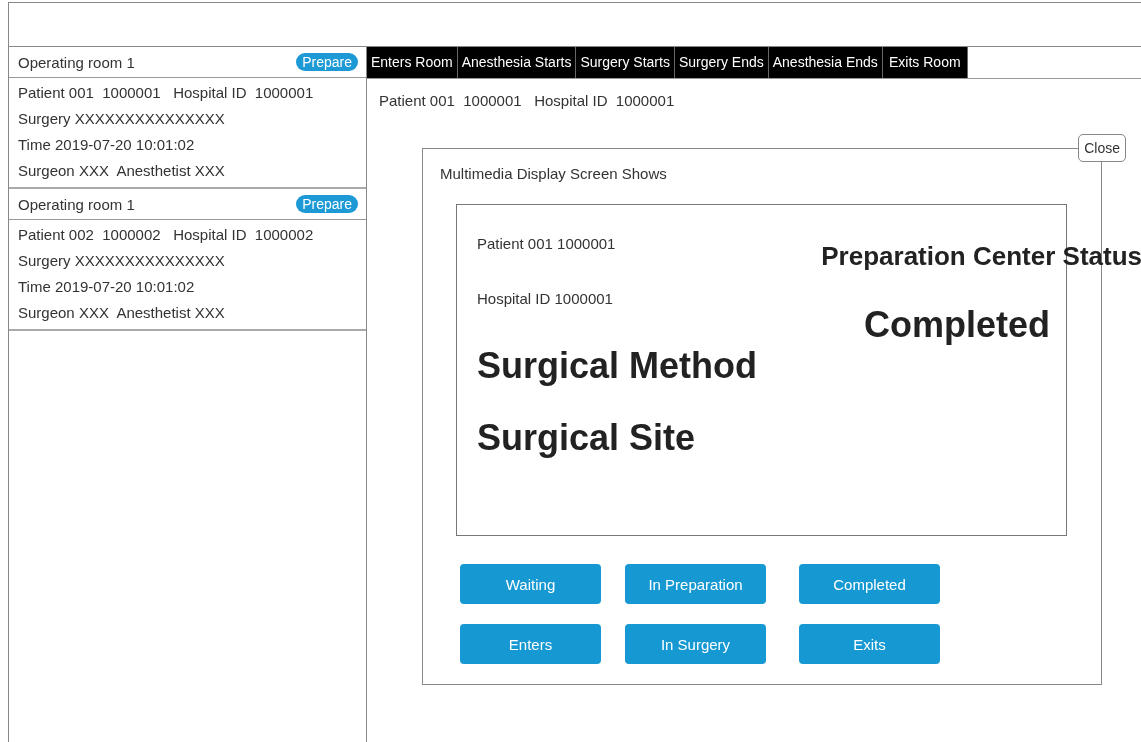  What do you see at coordinates (625, 62) in the screenshot?
I see `stage-tab: Surgery Starts` at bounding box center [625, 62].